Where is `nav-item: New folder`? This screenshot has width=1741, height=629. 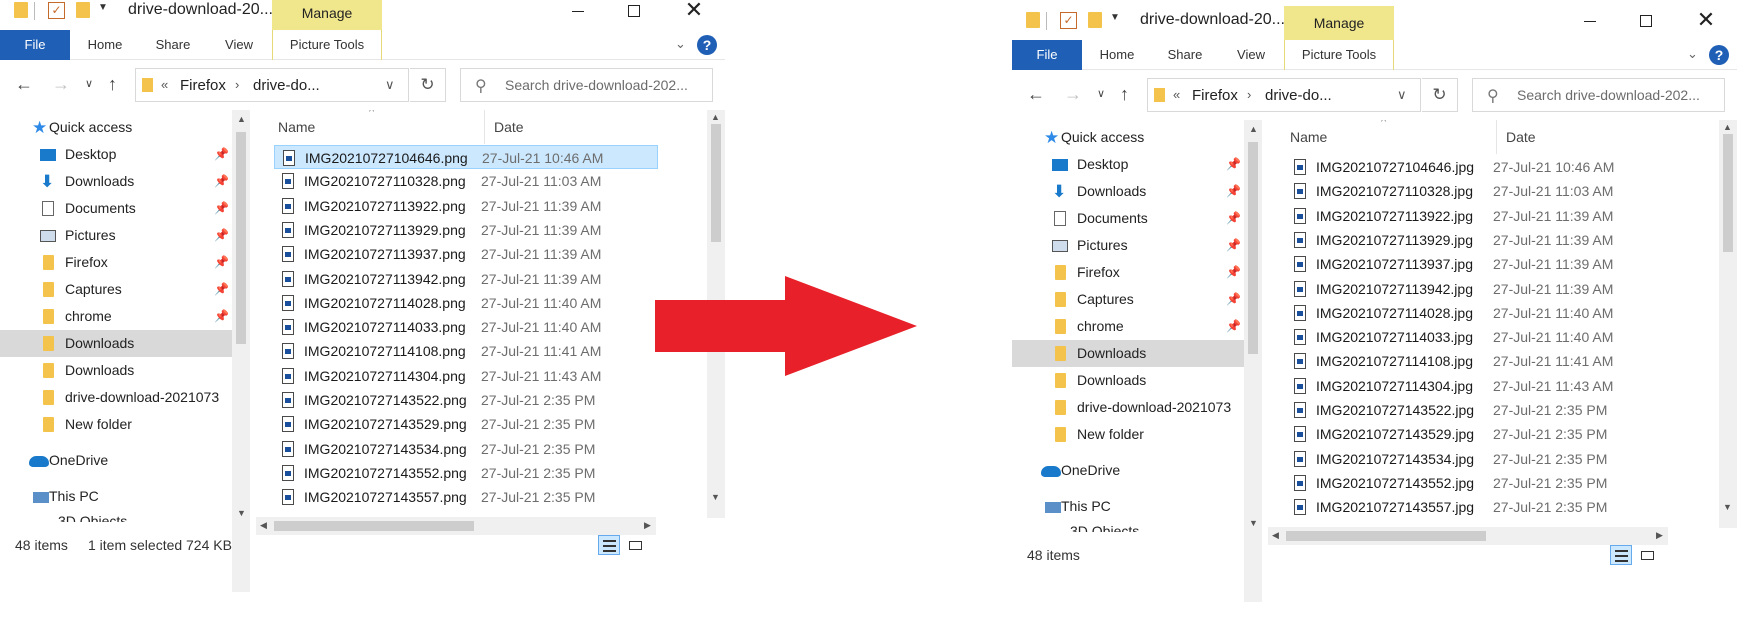
nav-item: New folder is located at coordinates (116, 424).